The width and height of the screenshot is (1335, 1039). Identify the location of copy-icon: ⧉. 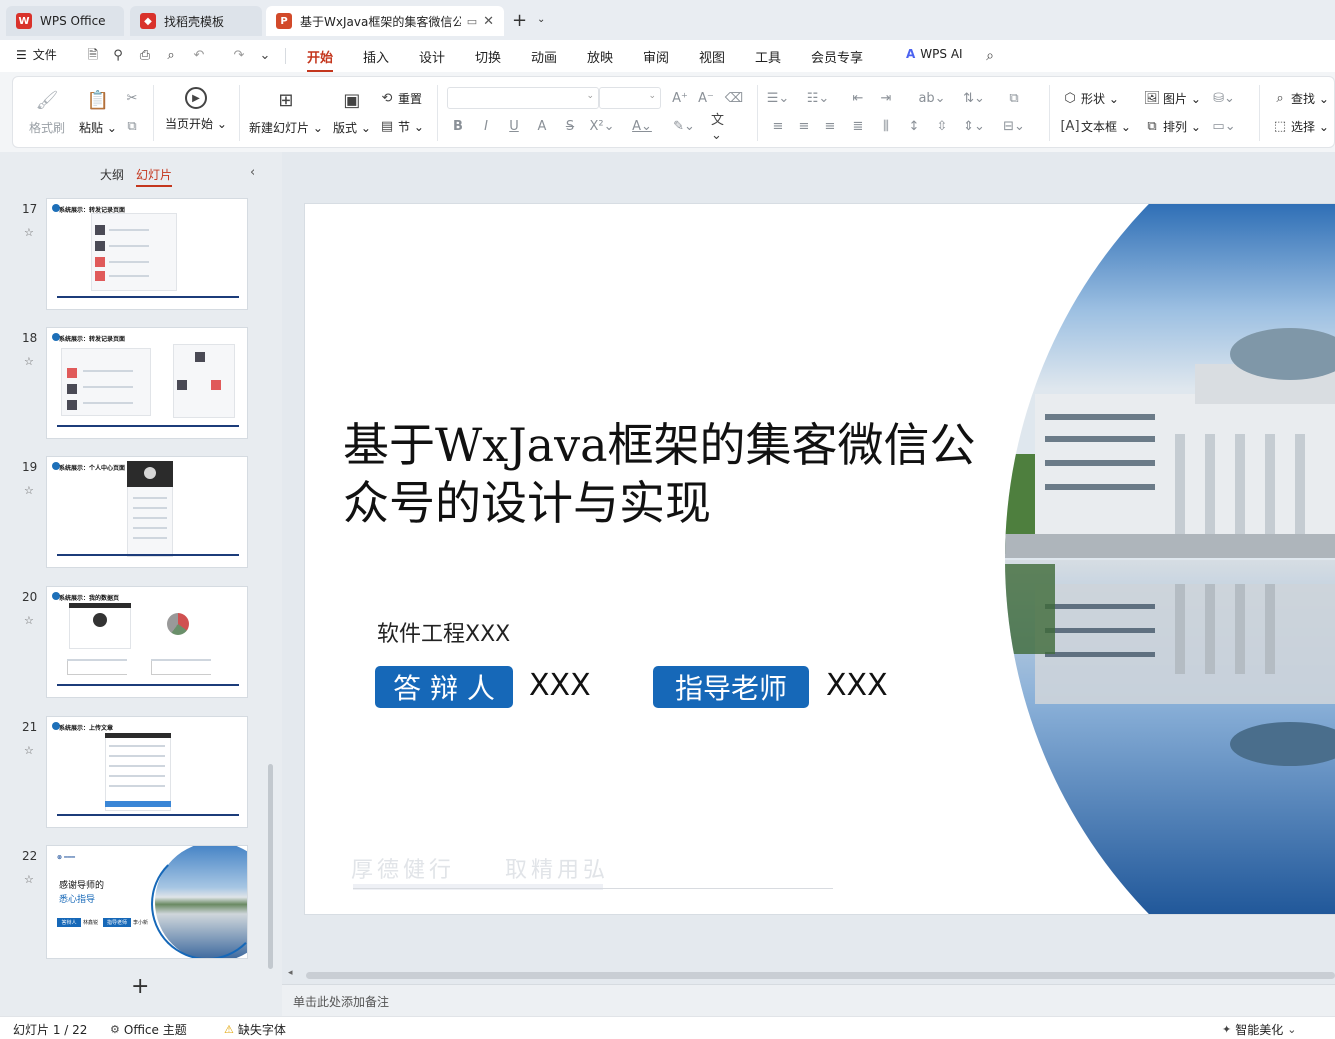
(132, 126).